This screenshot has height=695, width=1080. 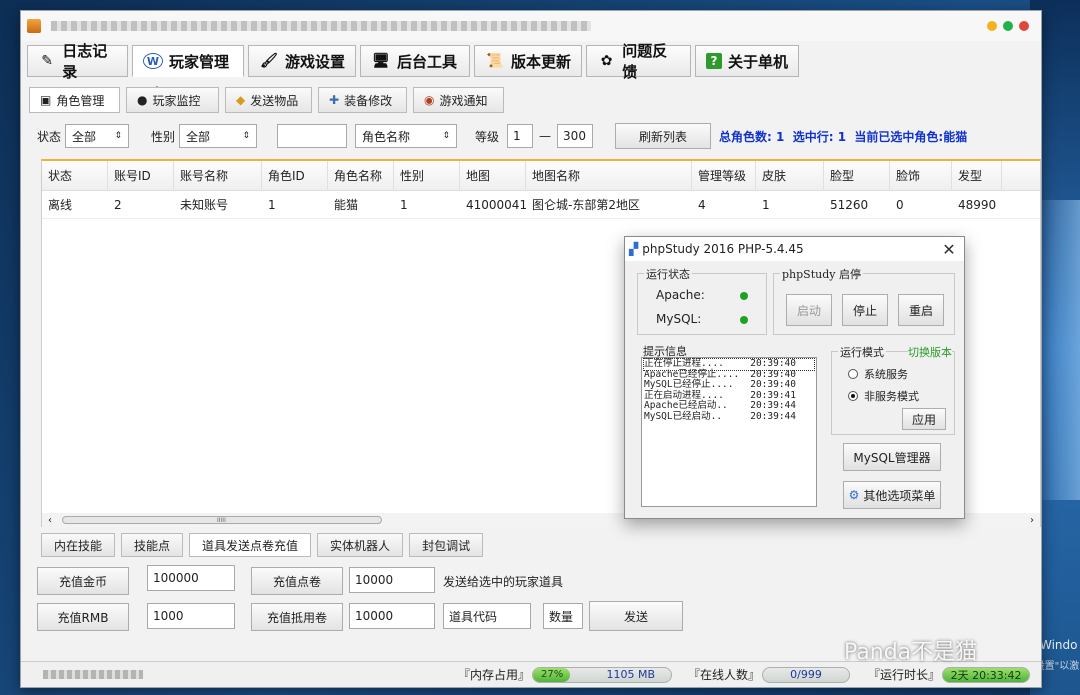 I want to click on uptime-label: 『运行时长』, so click(x=904, y=675).